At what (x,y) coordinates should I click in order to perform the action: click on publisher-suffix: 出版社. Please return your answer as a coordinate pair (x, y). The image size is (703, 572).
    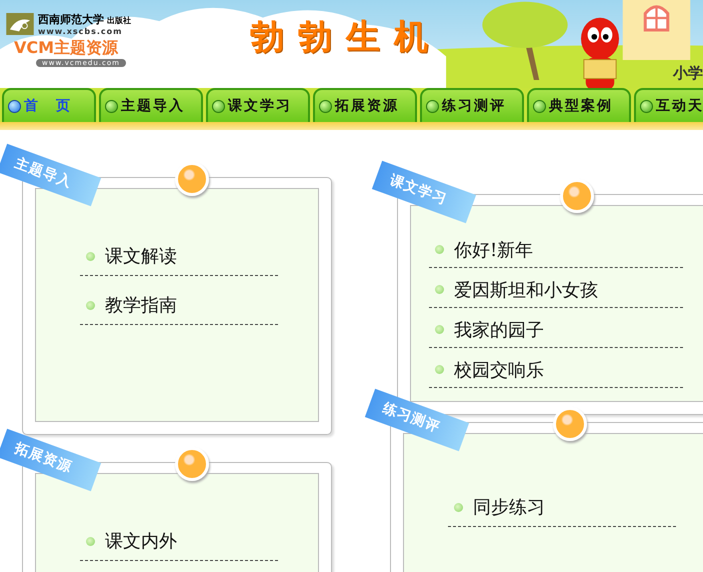
    Looking at the image, I should click on (119, 20).